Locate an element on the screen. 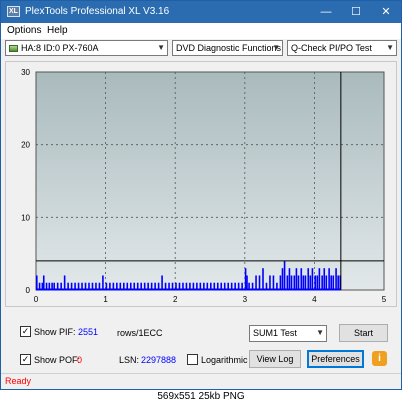 Image resolution: width=402 pixels, height=404 pixels. title-bar: XL PlexTools Professional XL V3.16 — ☐ ✕ is located at coordinates (201, 12).